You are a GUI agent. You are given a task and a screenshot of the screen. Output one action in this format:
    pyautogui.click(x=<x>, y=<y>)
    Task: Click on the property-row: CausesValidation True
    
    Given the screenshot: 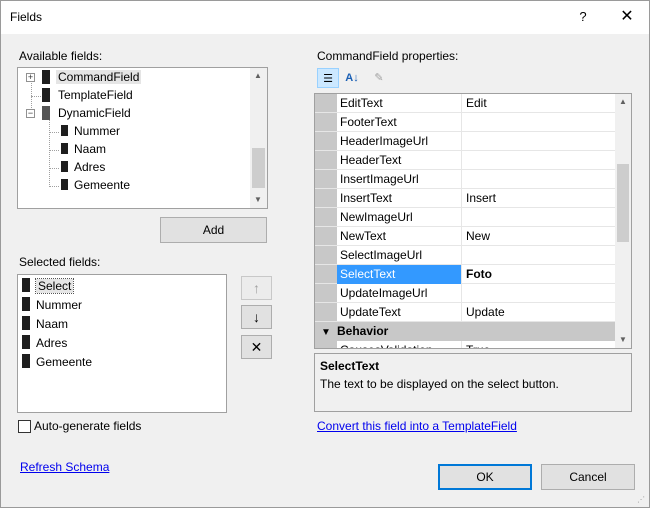 What is the action you would take?
    pyautogui.click(x=465, y=344)
    